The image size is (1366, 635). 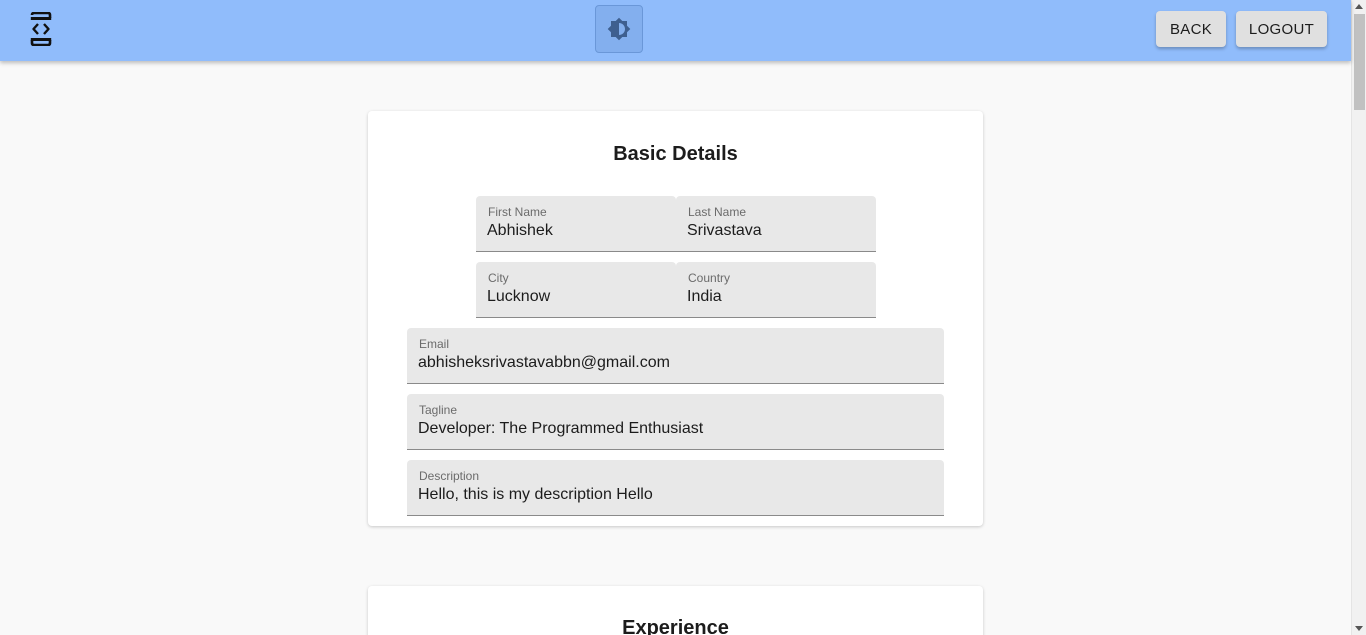 I want to click on logout-button: LOGOUT, so click(x=1281, y=29).